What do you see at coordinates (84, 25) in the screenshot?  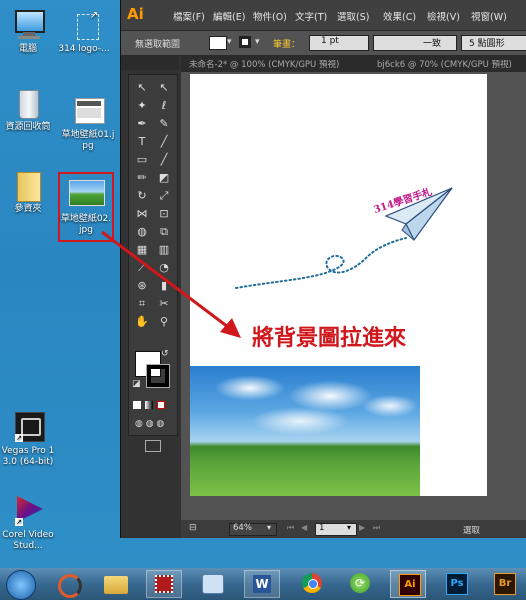 I see `file-icon: ↗` at bounding box center [84, 25].